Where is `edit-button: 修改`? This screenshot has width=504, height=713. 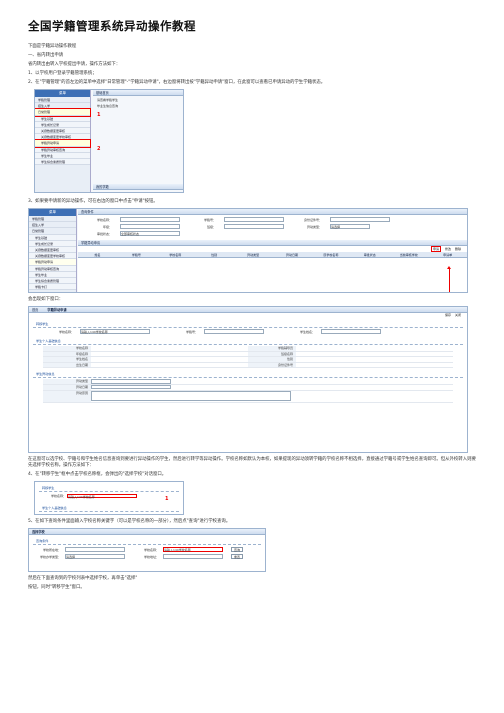 edit-button: 修改 is located at coordinates (448, 249).